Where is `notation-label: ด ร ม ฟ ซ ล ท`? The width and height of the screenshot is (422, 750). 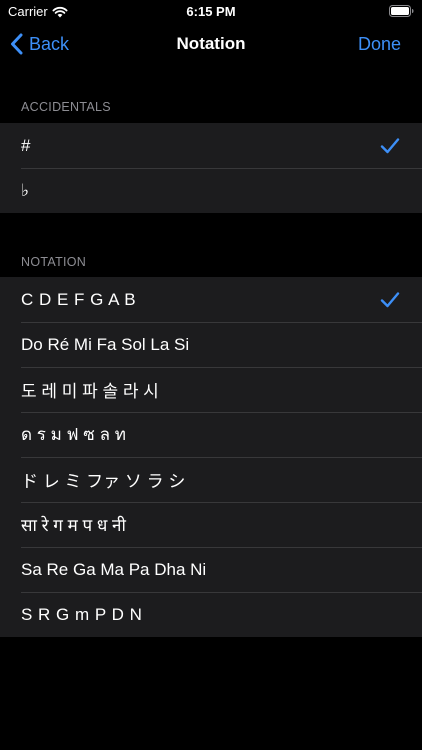
notation-label: ด ร ม ฟ ซ ล ท is located at coordinates (73, 434).